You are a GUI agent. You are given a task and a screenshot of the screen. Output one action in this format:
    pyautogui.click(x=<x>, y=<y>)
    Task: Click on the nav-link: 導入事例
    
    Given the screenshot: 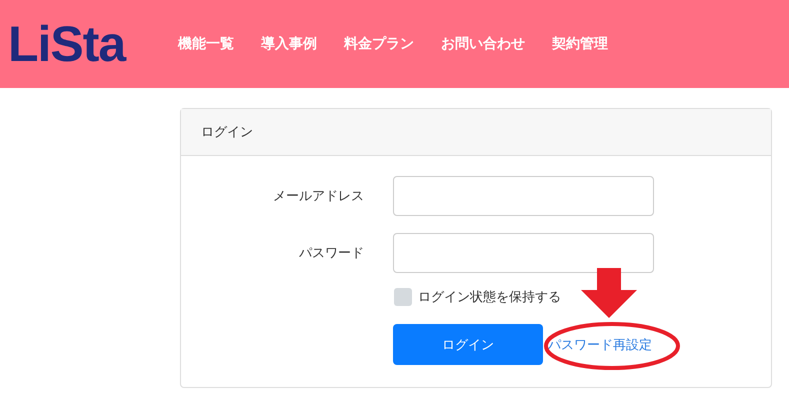 What is the action you would take?
    pyautogui.click(x=289, y=44)
    